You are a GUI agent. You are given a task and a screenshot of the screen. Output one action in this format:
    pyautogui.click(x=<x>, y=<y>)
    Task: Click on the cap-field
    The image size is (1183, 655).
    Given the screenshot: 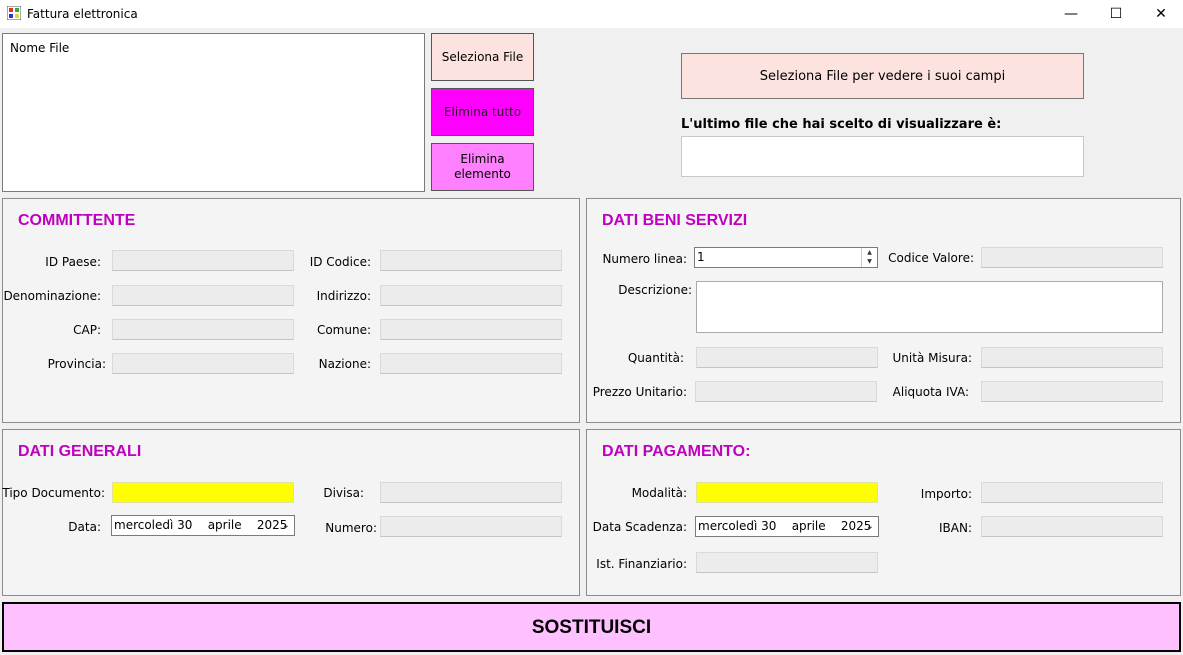 What is the action you would take?
    pyautogui.click(x=203, y=329)
    